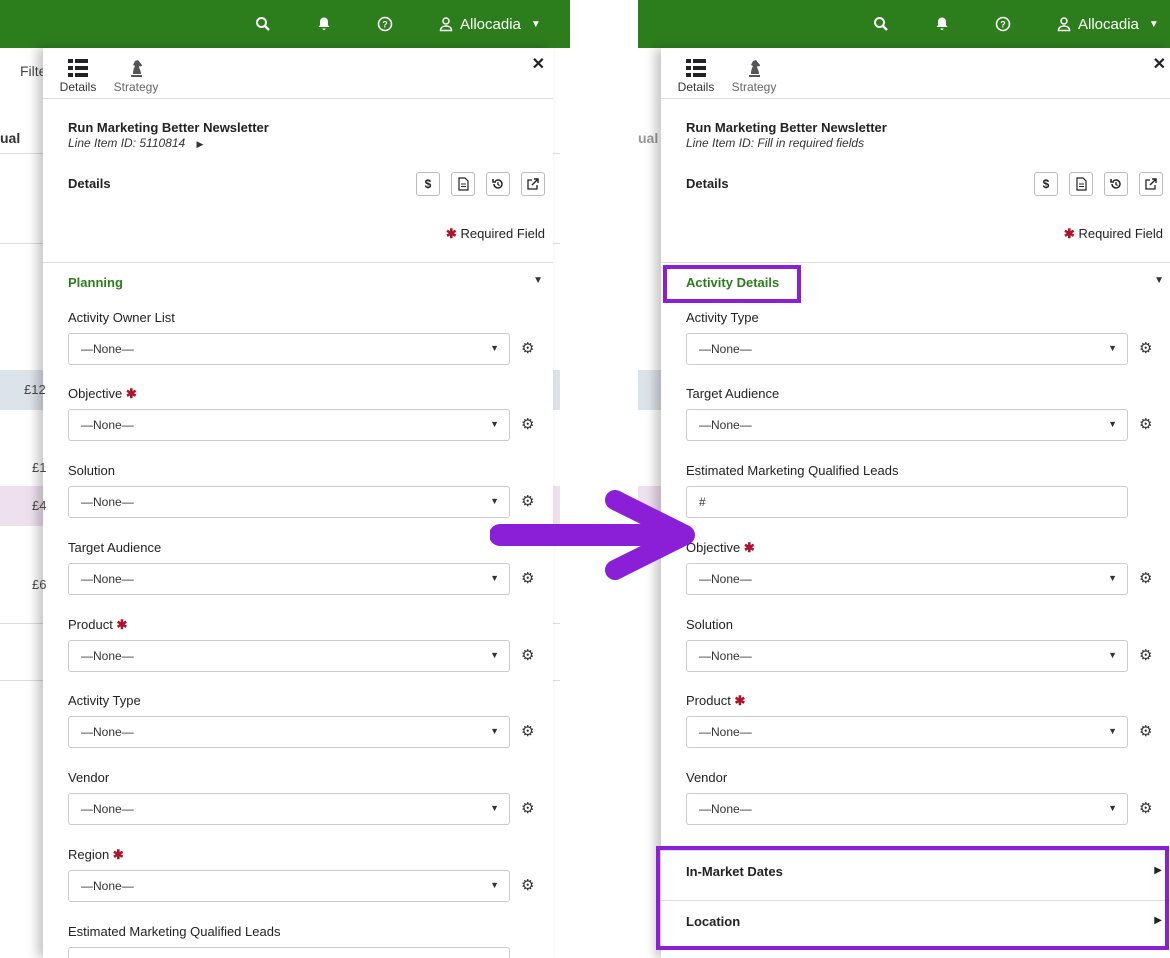 Image resolution: width=1170 pixels, height=958 pixels. Describe the element at coordinates (289, 886) in the screenshot. I see `select-region: —None— ▼` at that location.